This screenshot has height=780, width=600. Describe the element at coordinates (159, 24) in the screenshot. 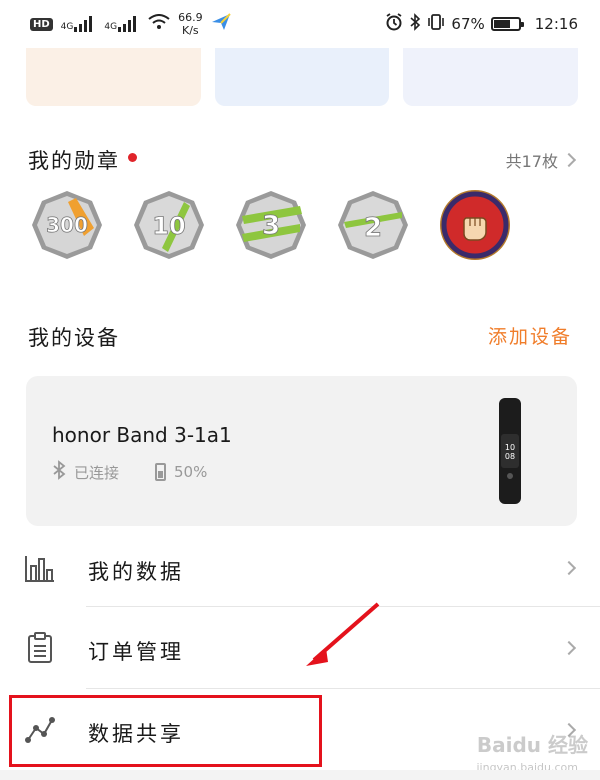

I see `wifi-icon` at that location.